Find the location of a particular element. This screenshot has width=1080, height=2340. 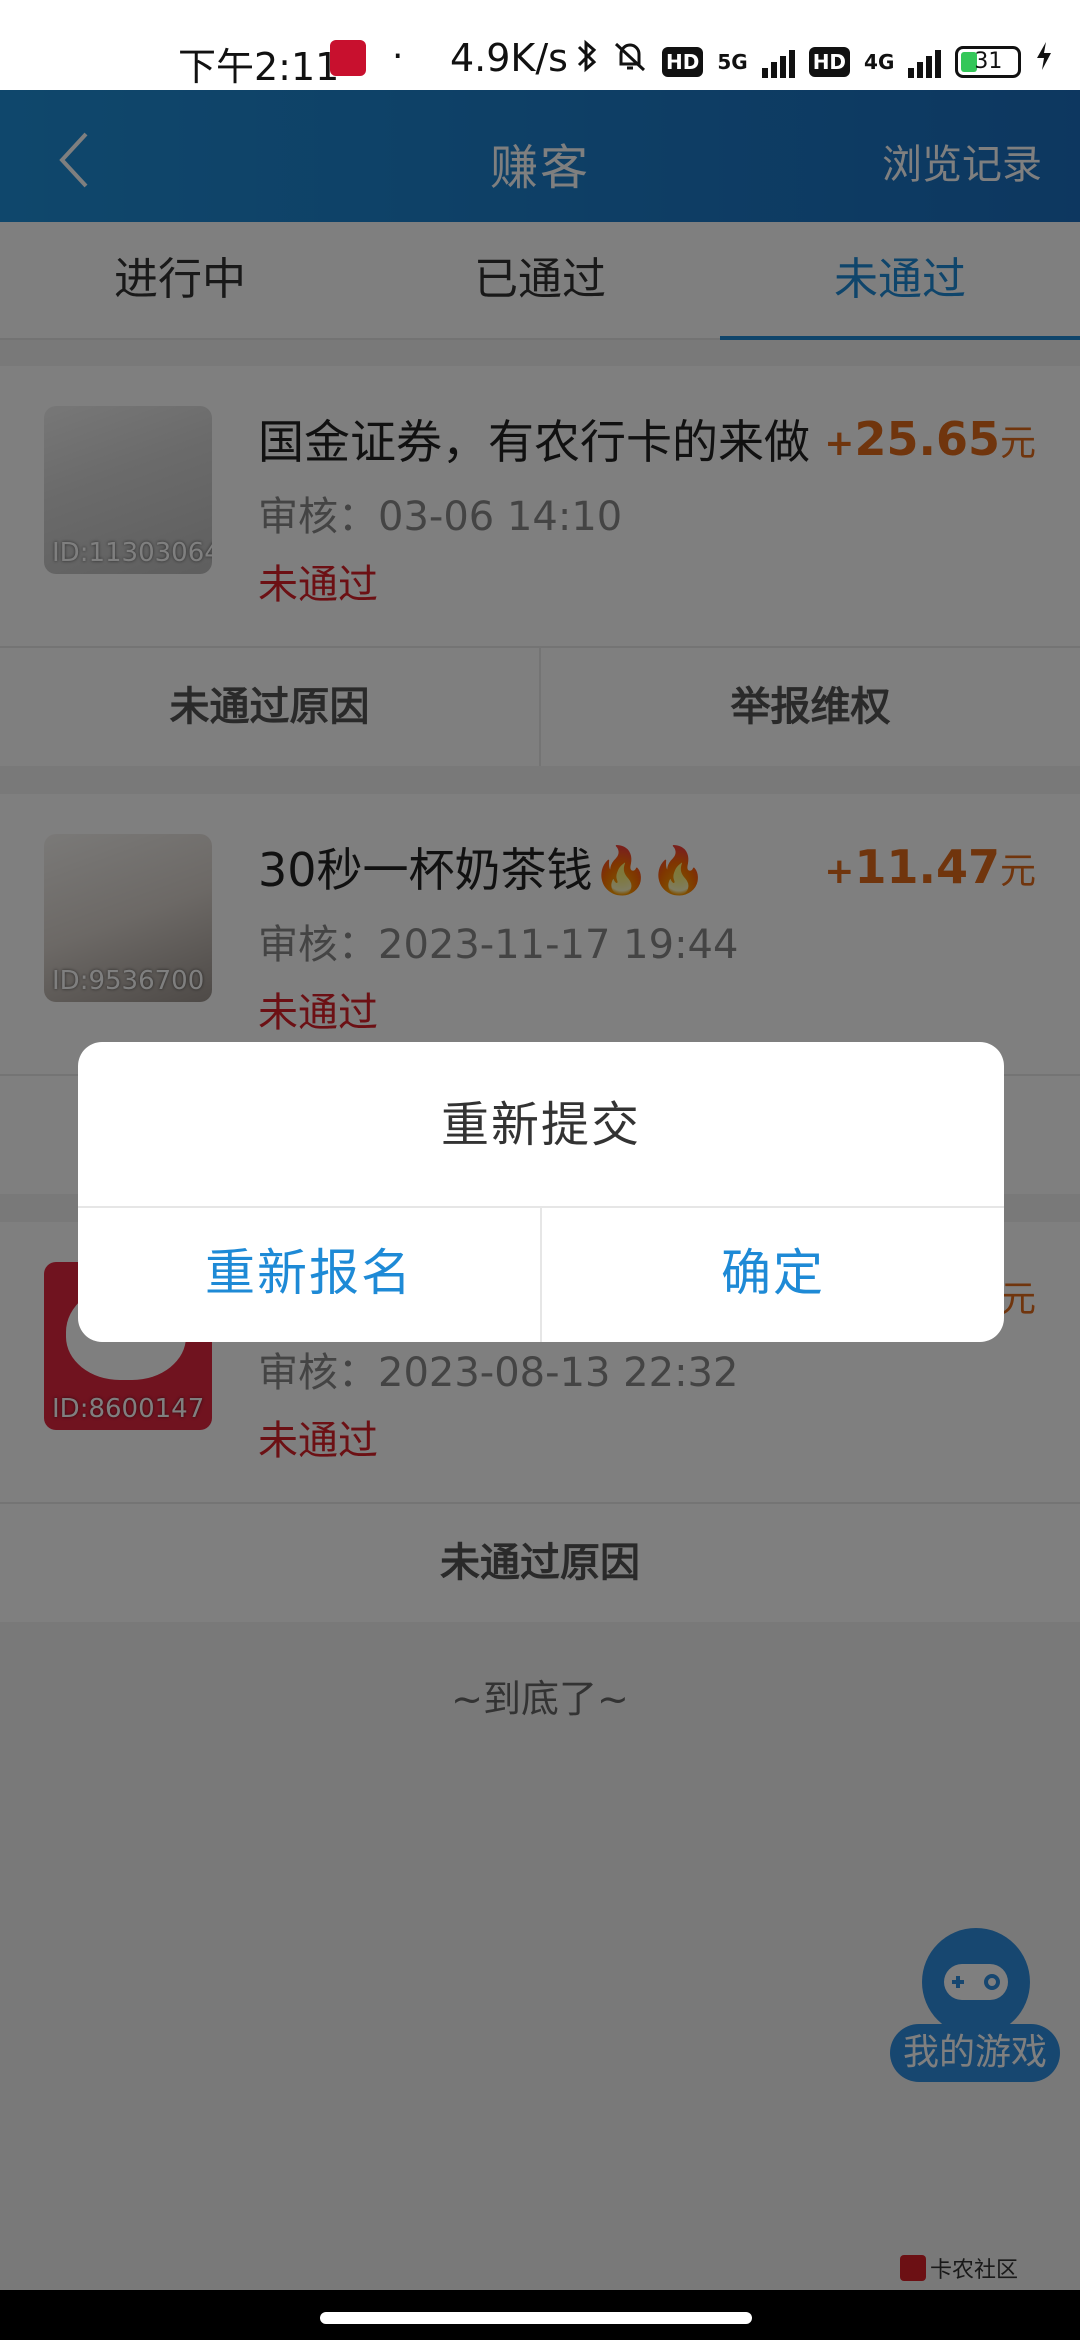

re-register-button: 重新报名 is located at coordinates (309, 1275).